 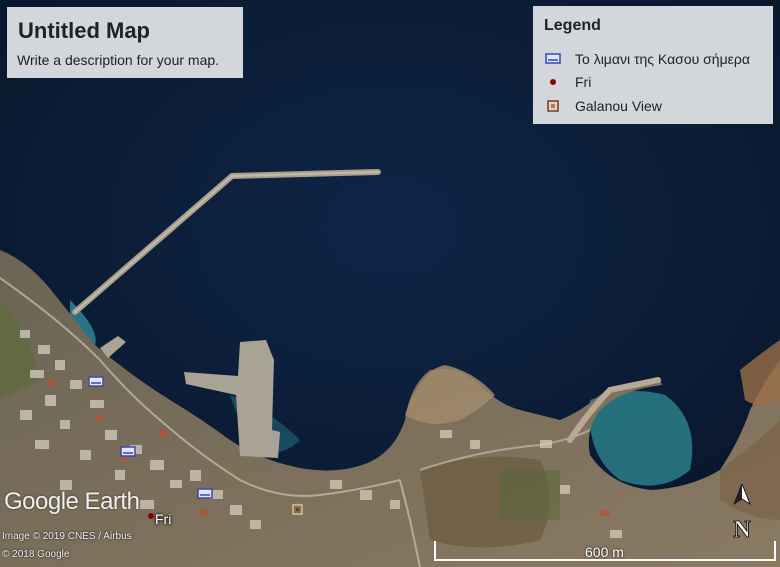 What do you see at coordinates (36, 554) in the screenshot?
I see `google-credit: © 2018 Google` at bounding box center [36, 554].